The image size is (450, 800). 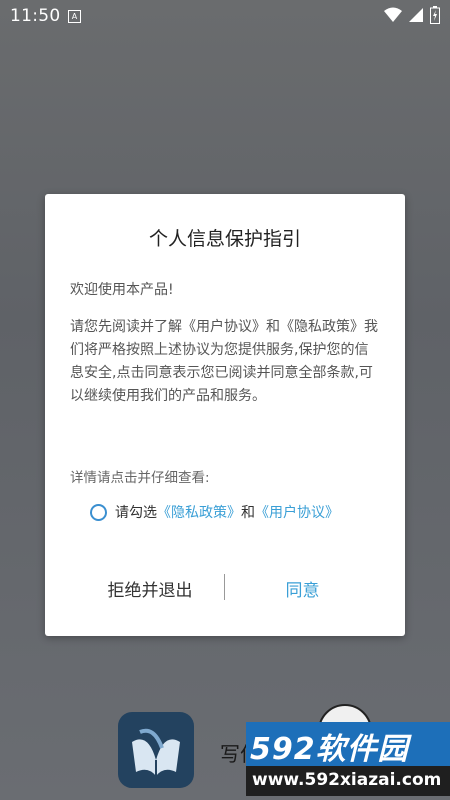 I want to click on privacy-policy-link: 《隐私政策》, so click(x=199, y=512).